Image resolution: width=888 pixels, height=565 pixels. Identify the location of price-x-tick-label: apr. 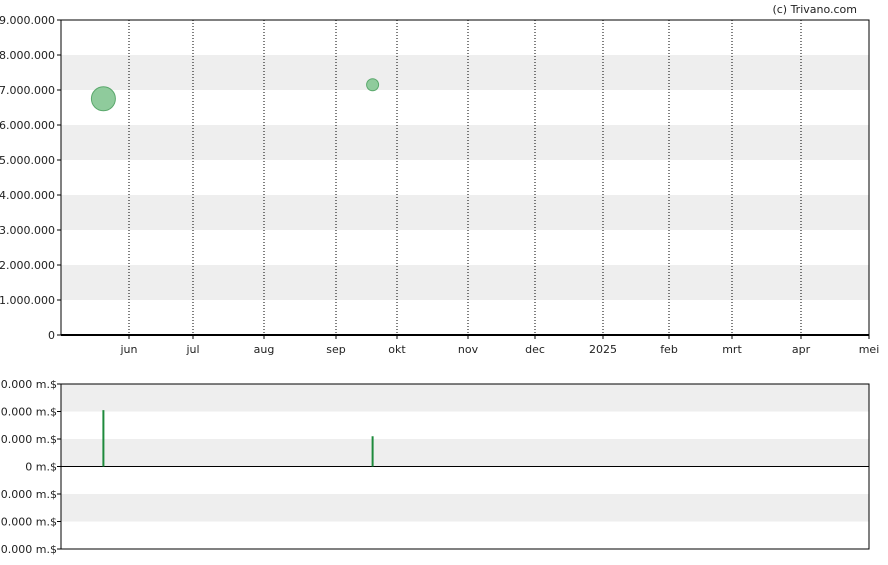
(801, 349).